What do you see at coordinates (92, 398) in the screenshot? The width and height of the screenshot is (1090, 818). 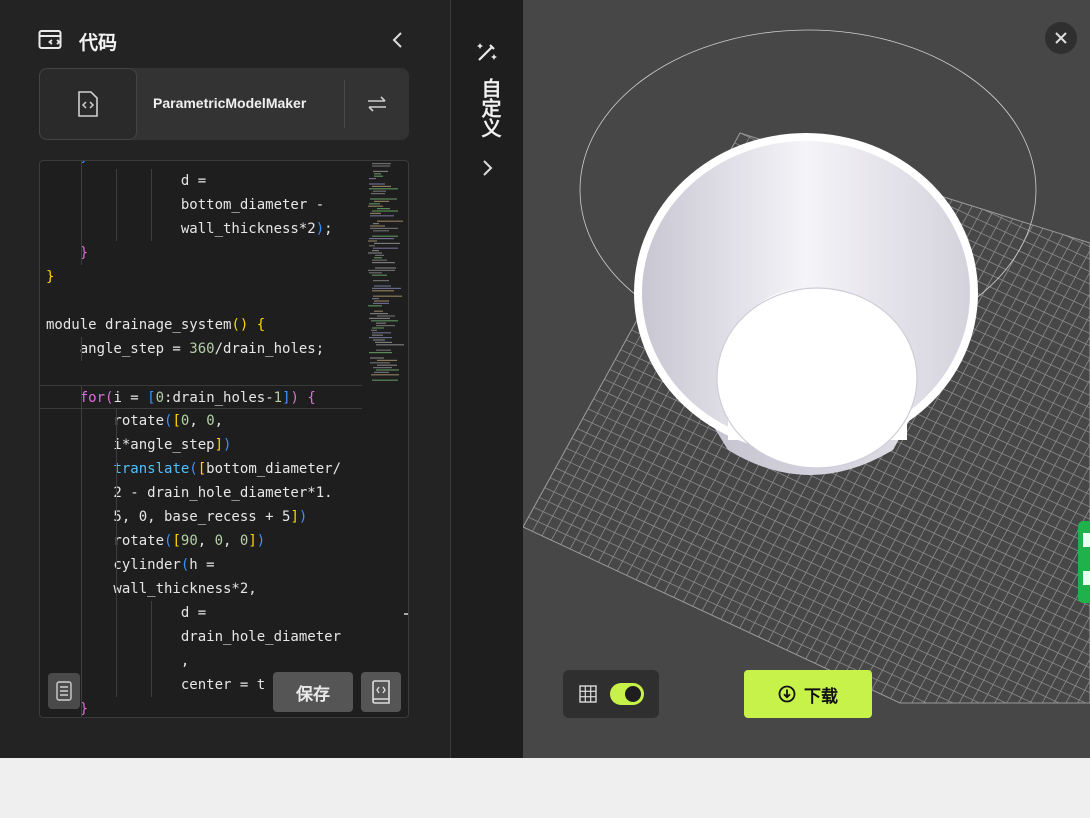 I see `code-token: for` at bounding box center [92, 398].